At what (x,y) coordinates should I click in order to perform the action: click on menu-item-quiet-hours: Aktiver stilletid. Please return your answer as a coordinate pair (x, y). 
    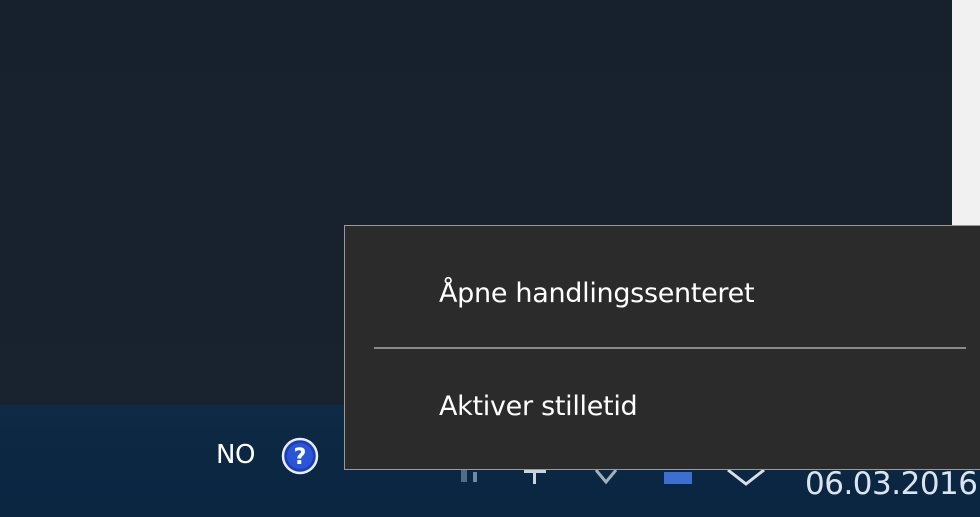
    Looking at the image, I should click on (662, 406).